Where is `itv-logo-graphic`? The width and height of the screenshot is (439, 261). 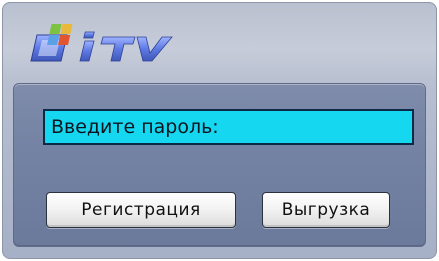
itv-logo-graphic is located at coordinates (101, 43).